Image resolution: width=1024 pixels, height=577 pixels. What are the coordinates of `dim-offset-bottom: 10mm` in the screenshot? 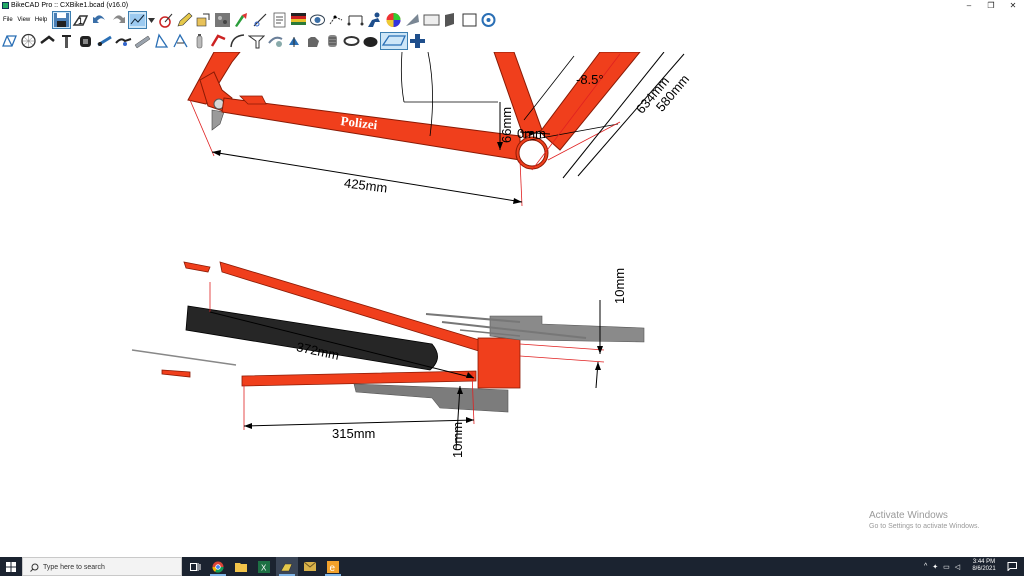 It's located at (457, 440).